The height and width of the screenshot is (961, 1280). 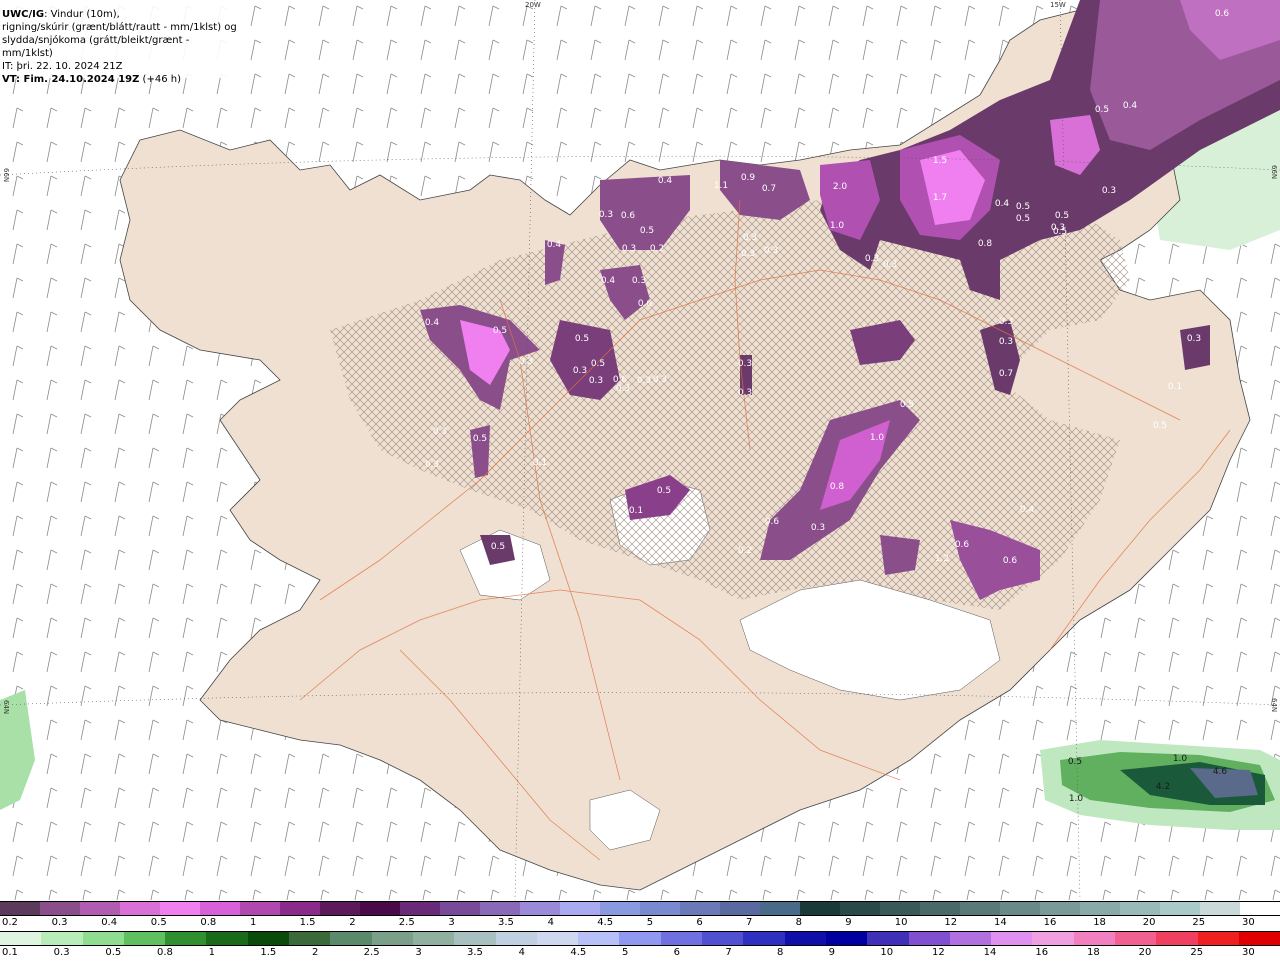 What do you see at coordinates (158, 922) in the screenshot?
I see `legend-top-label: 0.5` at bounding box center [158, 922].